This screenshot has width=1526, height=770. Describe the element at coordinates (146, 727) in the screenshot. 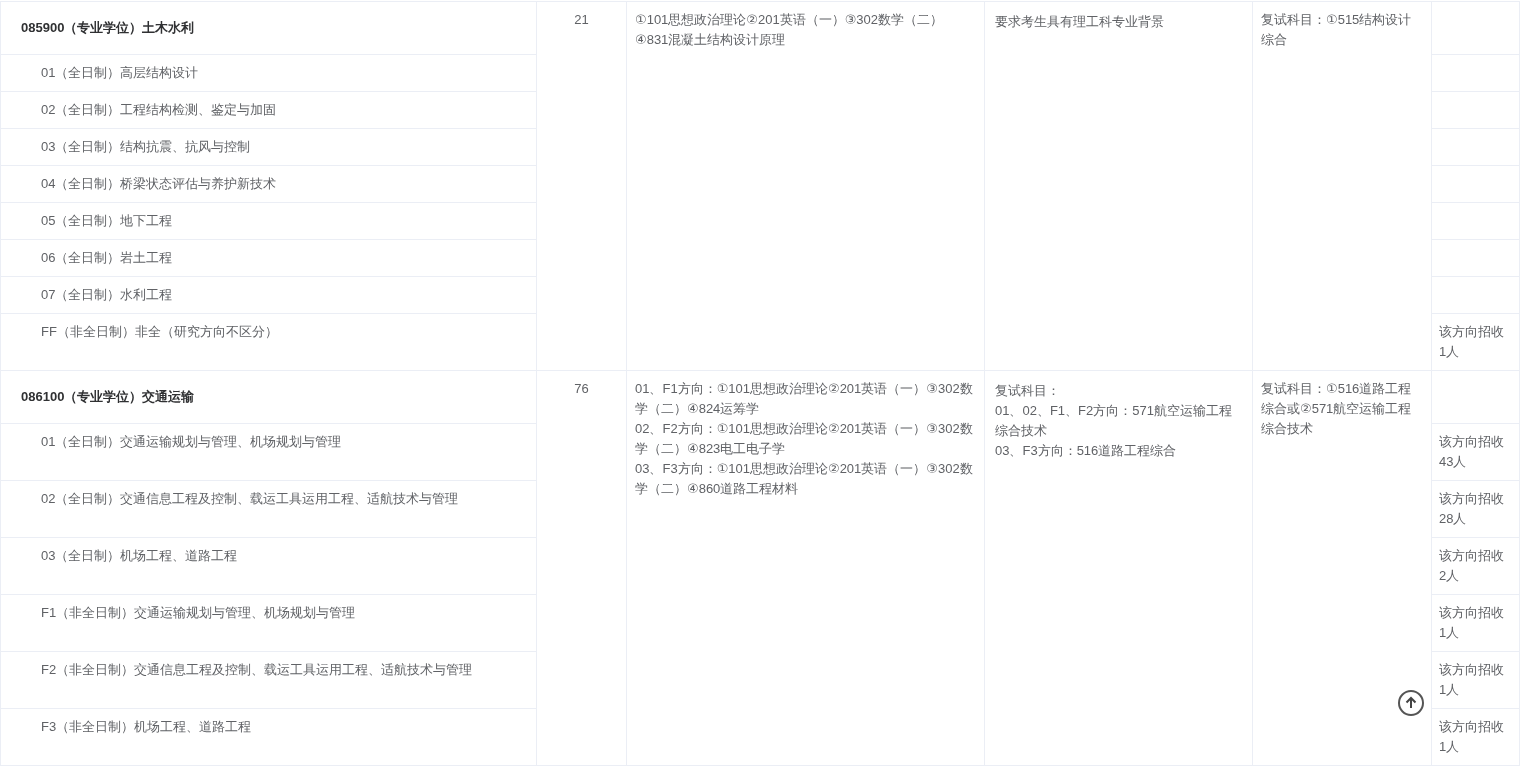

I see `direction-name: F3（非全日制）机场工程、道路工程` at that location.